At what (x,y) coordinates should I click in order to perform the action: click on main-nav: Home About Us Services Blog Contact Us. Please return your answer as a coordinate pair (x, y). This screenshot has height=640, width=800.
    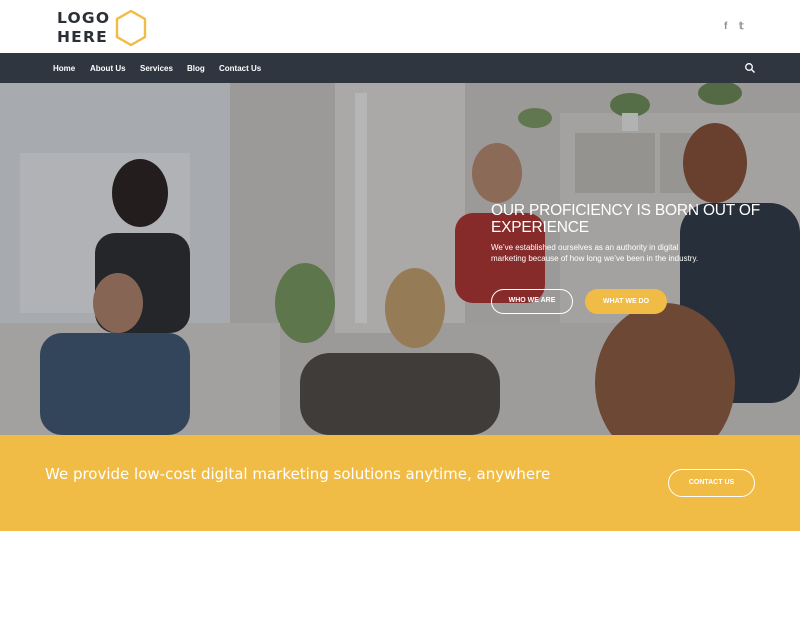
    Looking at the image, I should click on (400, 68).